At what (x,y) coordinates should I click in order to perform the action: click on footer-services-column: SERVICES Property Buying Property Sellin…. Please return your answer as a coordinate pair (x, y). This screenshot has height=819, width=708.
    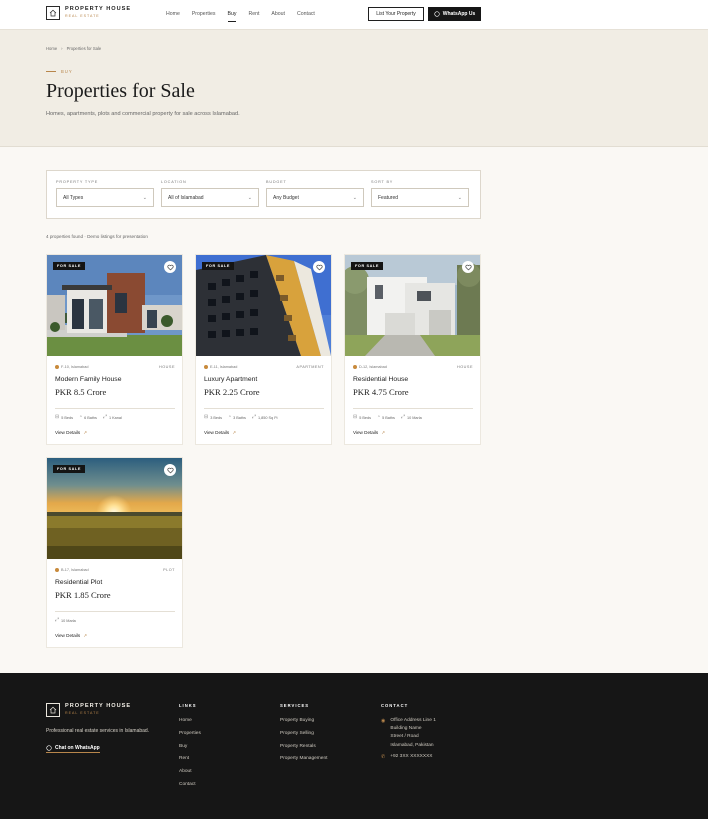
    Looking at the image, I should click on (303, 736).